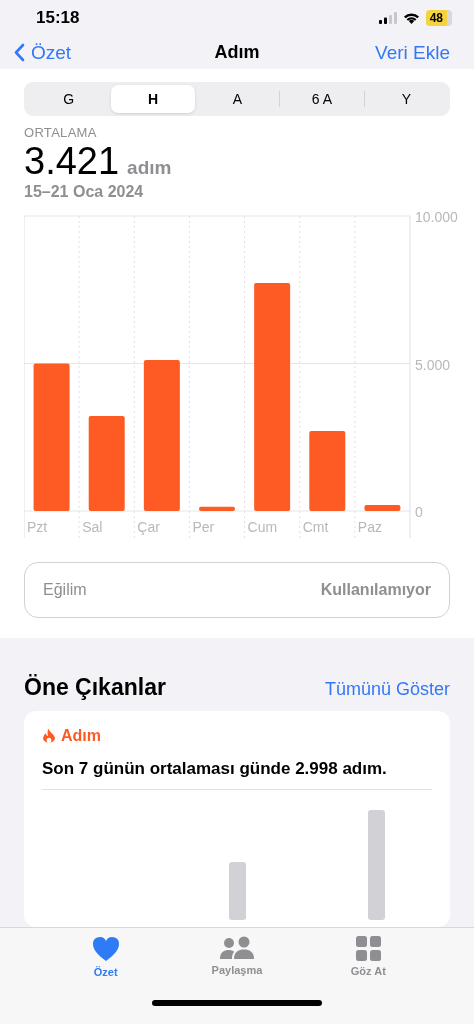  What do you see at coordinates (406, 99) in the screenshot?
I see `range-tab: Y` at bounding box center [406, 99].